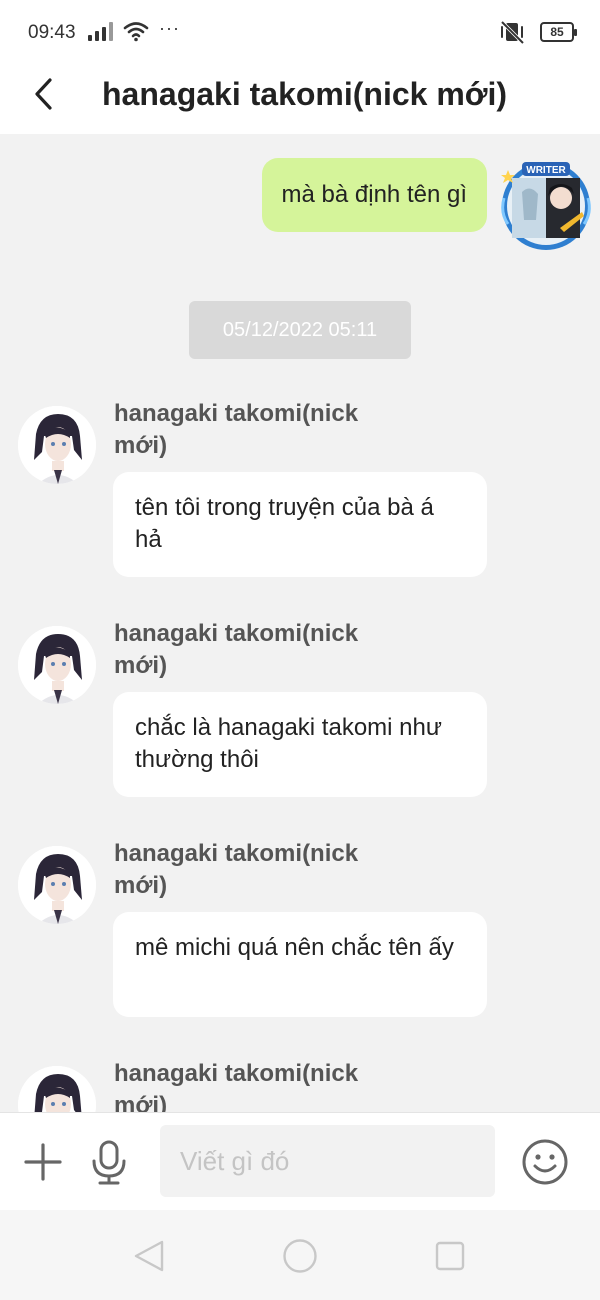  I want to click on system-nav-bar, so click(300, 1255).